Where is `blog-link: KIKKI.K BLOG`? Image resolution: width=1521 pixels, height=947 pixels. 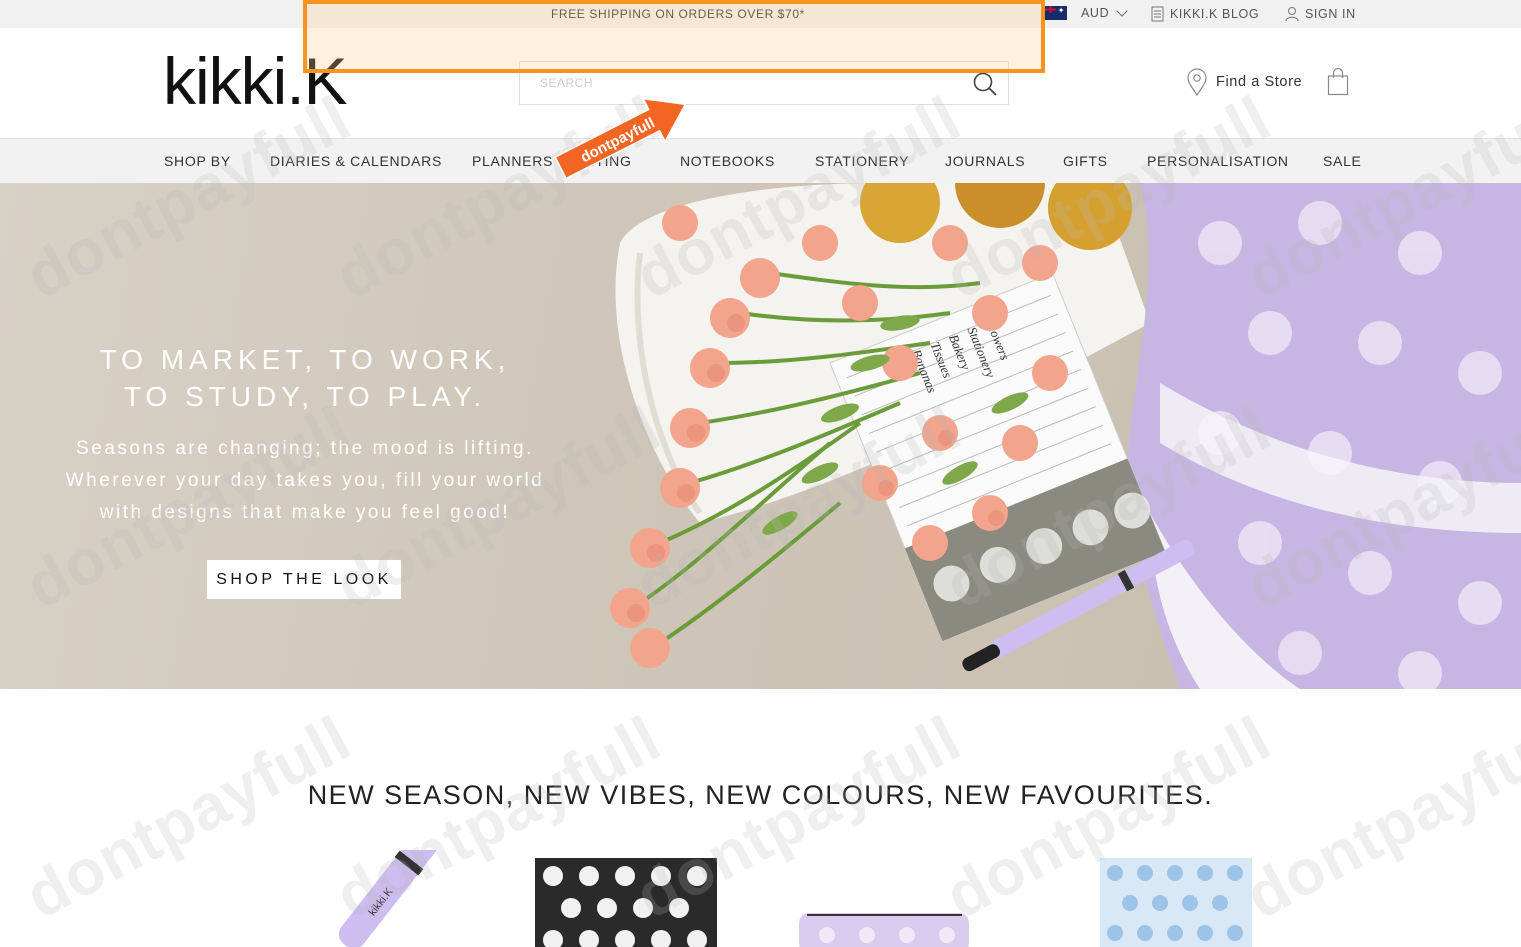
blog-link: KIKKI.K BLOG is located at coordinates (1205, 14).